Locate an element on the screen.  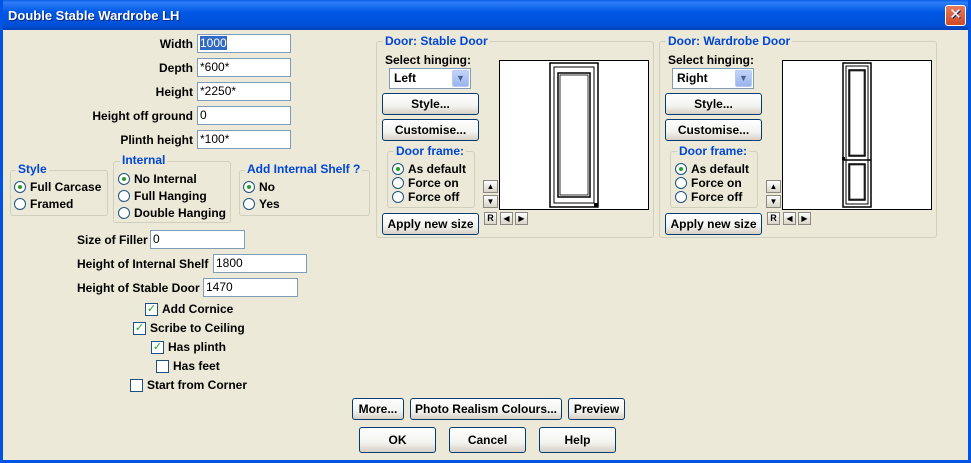
close-button: ✕ is located at coordinates (955, 15).